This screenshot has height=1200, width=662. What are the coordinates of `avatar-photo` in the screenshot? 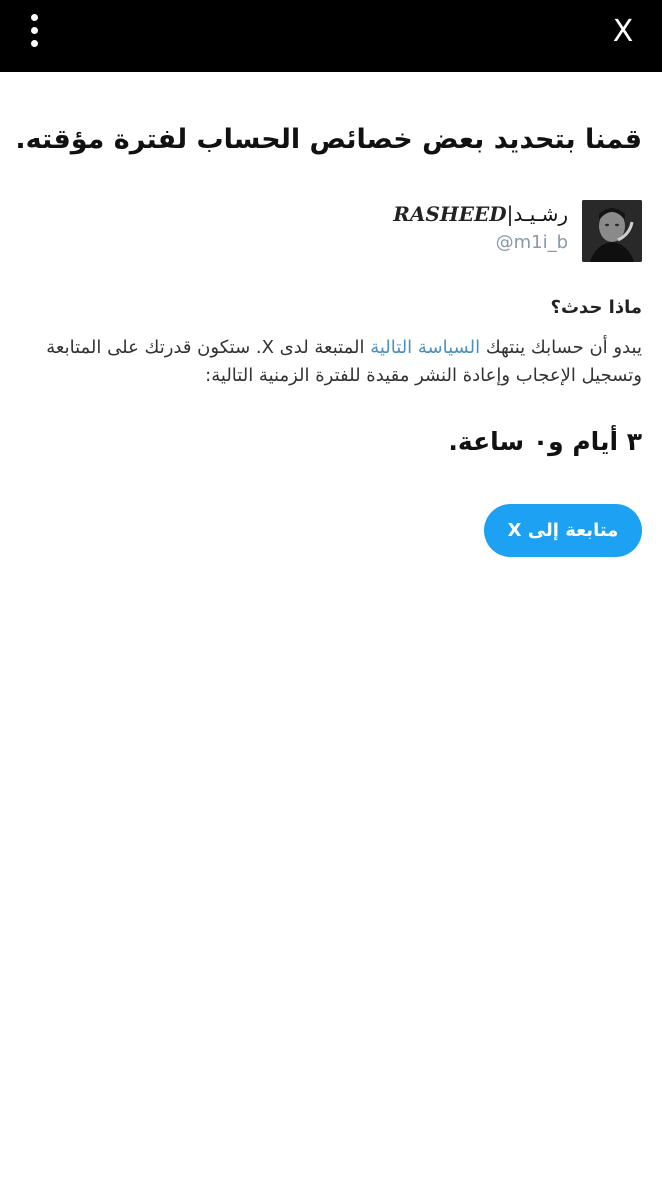 It's located at (612, 231).